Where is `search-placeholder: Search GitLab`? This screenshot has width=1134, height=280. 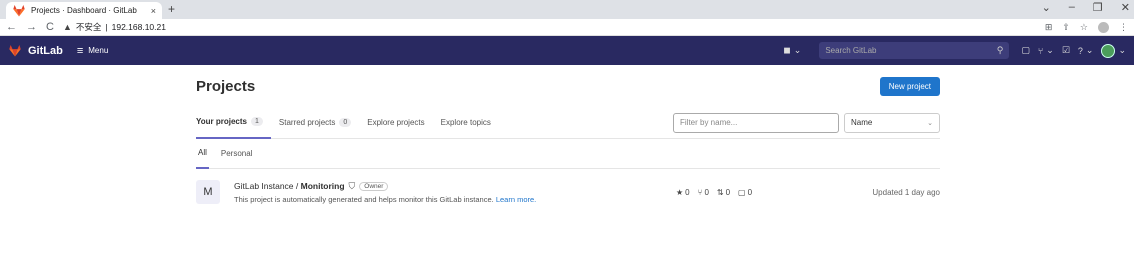
search-placeholder: Search GitLab is located at coordinates (851, 50).